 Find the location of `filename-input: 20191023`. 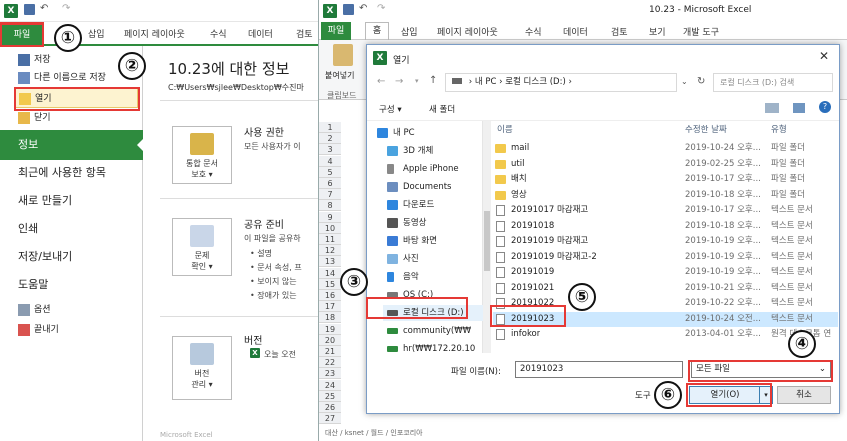

filename-input: 20191023 is located at coordinates (599, 369).